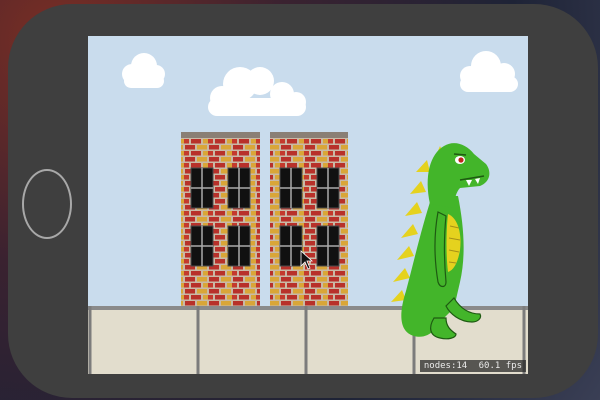 This screenshot has width=600, height=400. What do you see at coordinates (445, 366) in the screenshot?
I see `node-count: nodes:14` at bounding box center [445, 366].